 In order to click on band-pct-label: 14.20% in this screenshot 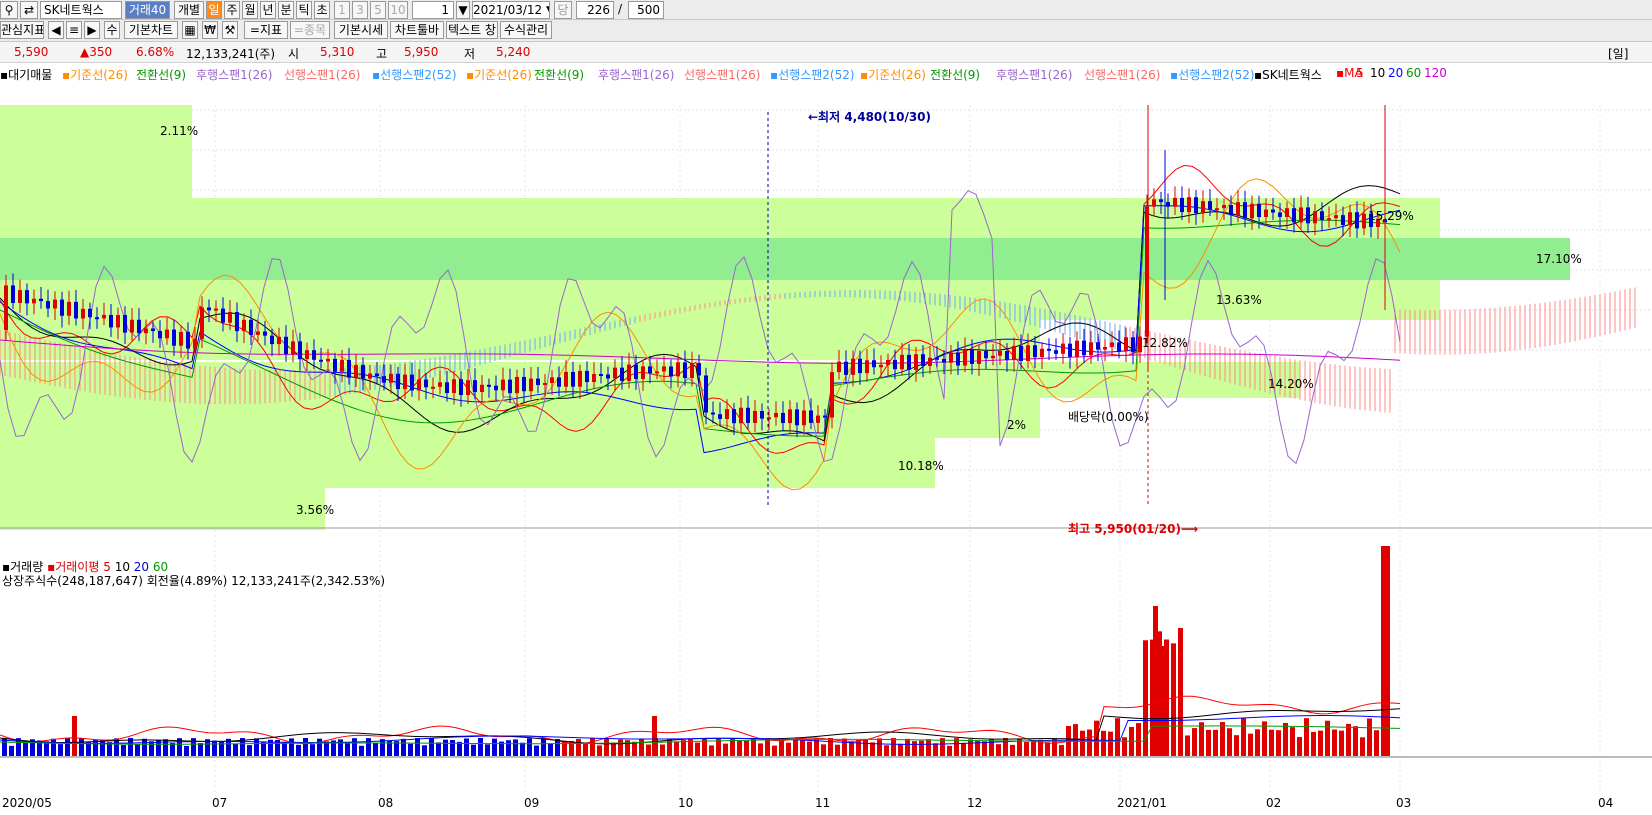, I will do `click(1291, 384)`.